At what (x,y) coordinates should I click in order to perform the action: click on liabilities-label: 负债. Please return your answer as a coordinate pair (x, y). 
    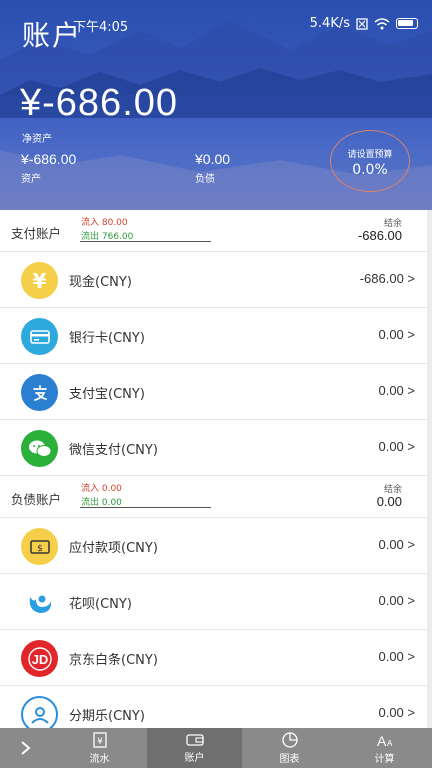
    Looking at the image, I should click on (205, 179).